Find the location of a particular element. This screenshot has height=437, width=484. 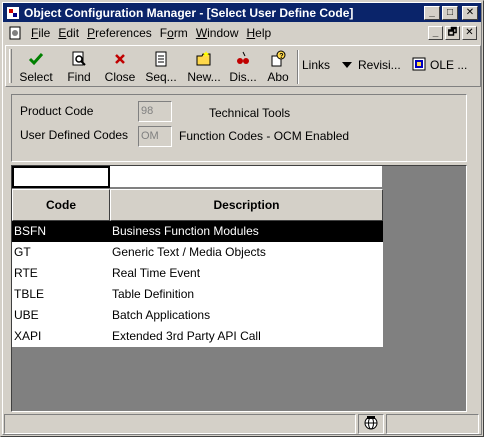

document-icon is located at coordinates (15, 33).